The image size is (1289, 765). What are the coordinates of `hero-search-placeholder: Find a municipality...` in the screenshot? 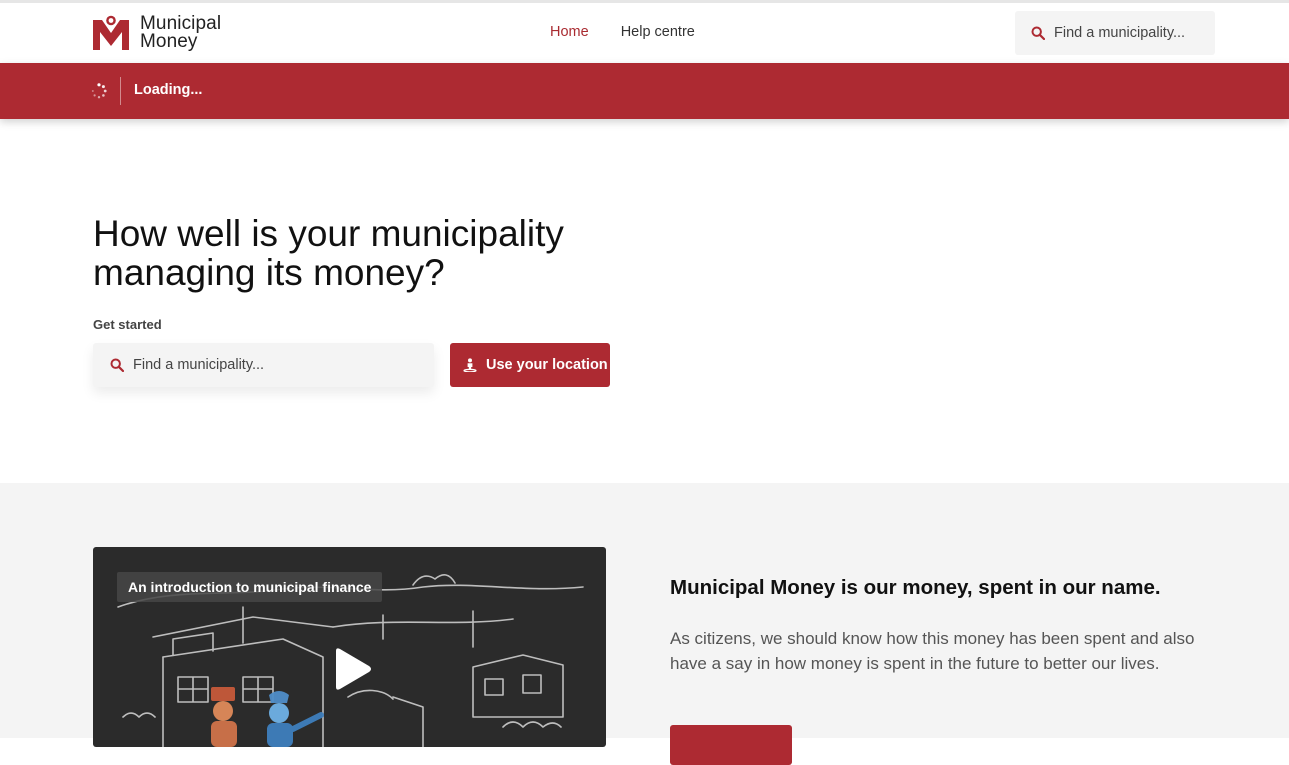 It's located at (199, 365).